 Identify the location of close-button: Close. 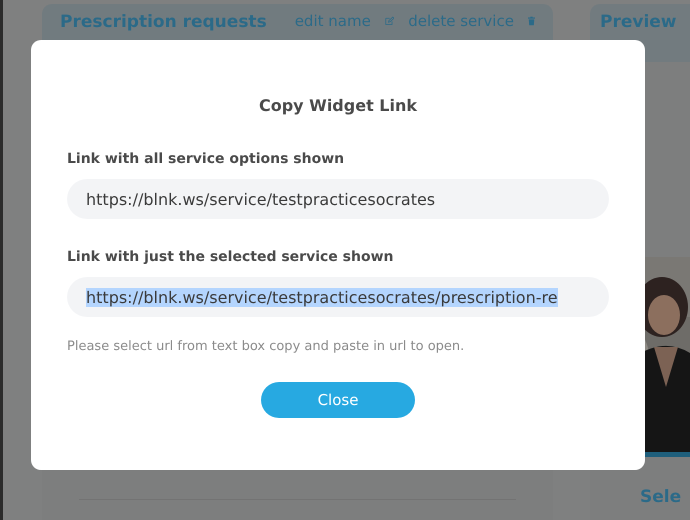
(338, 400).